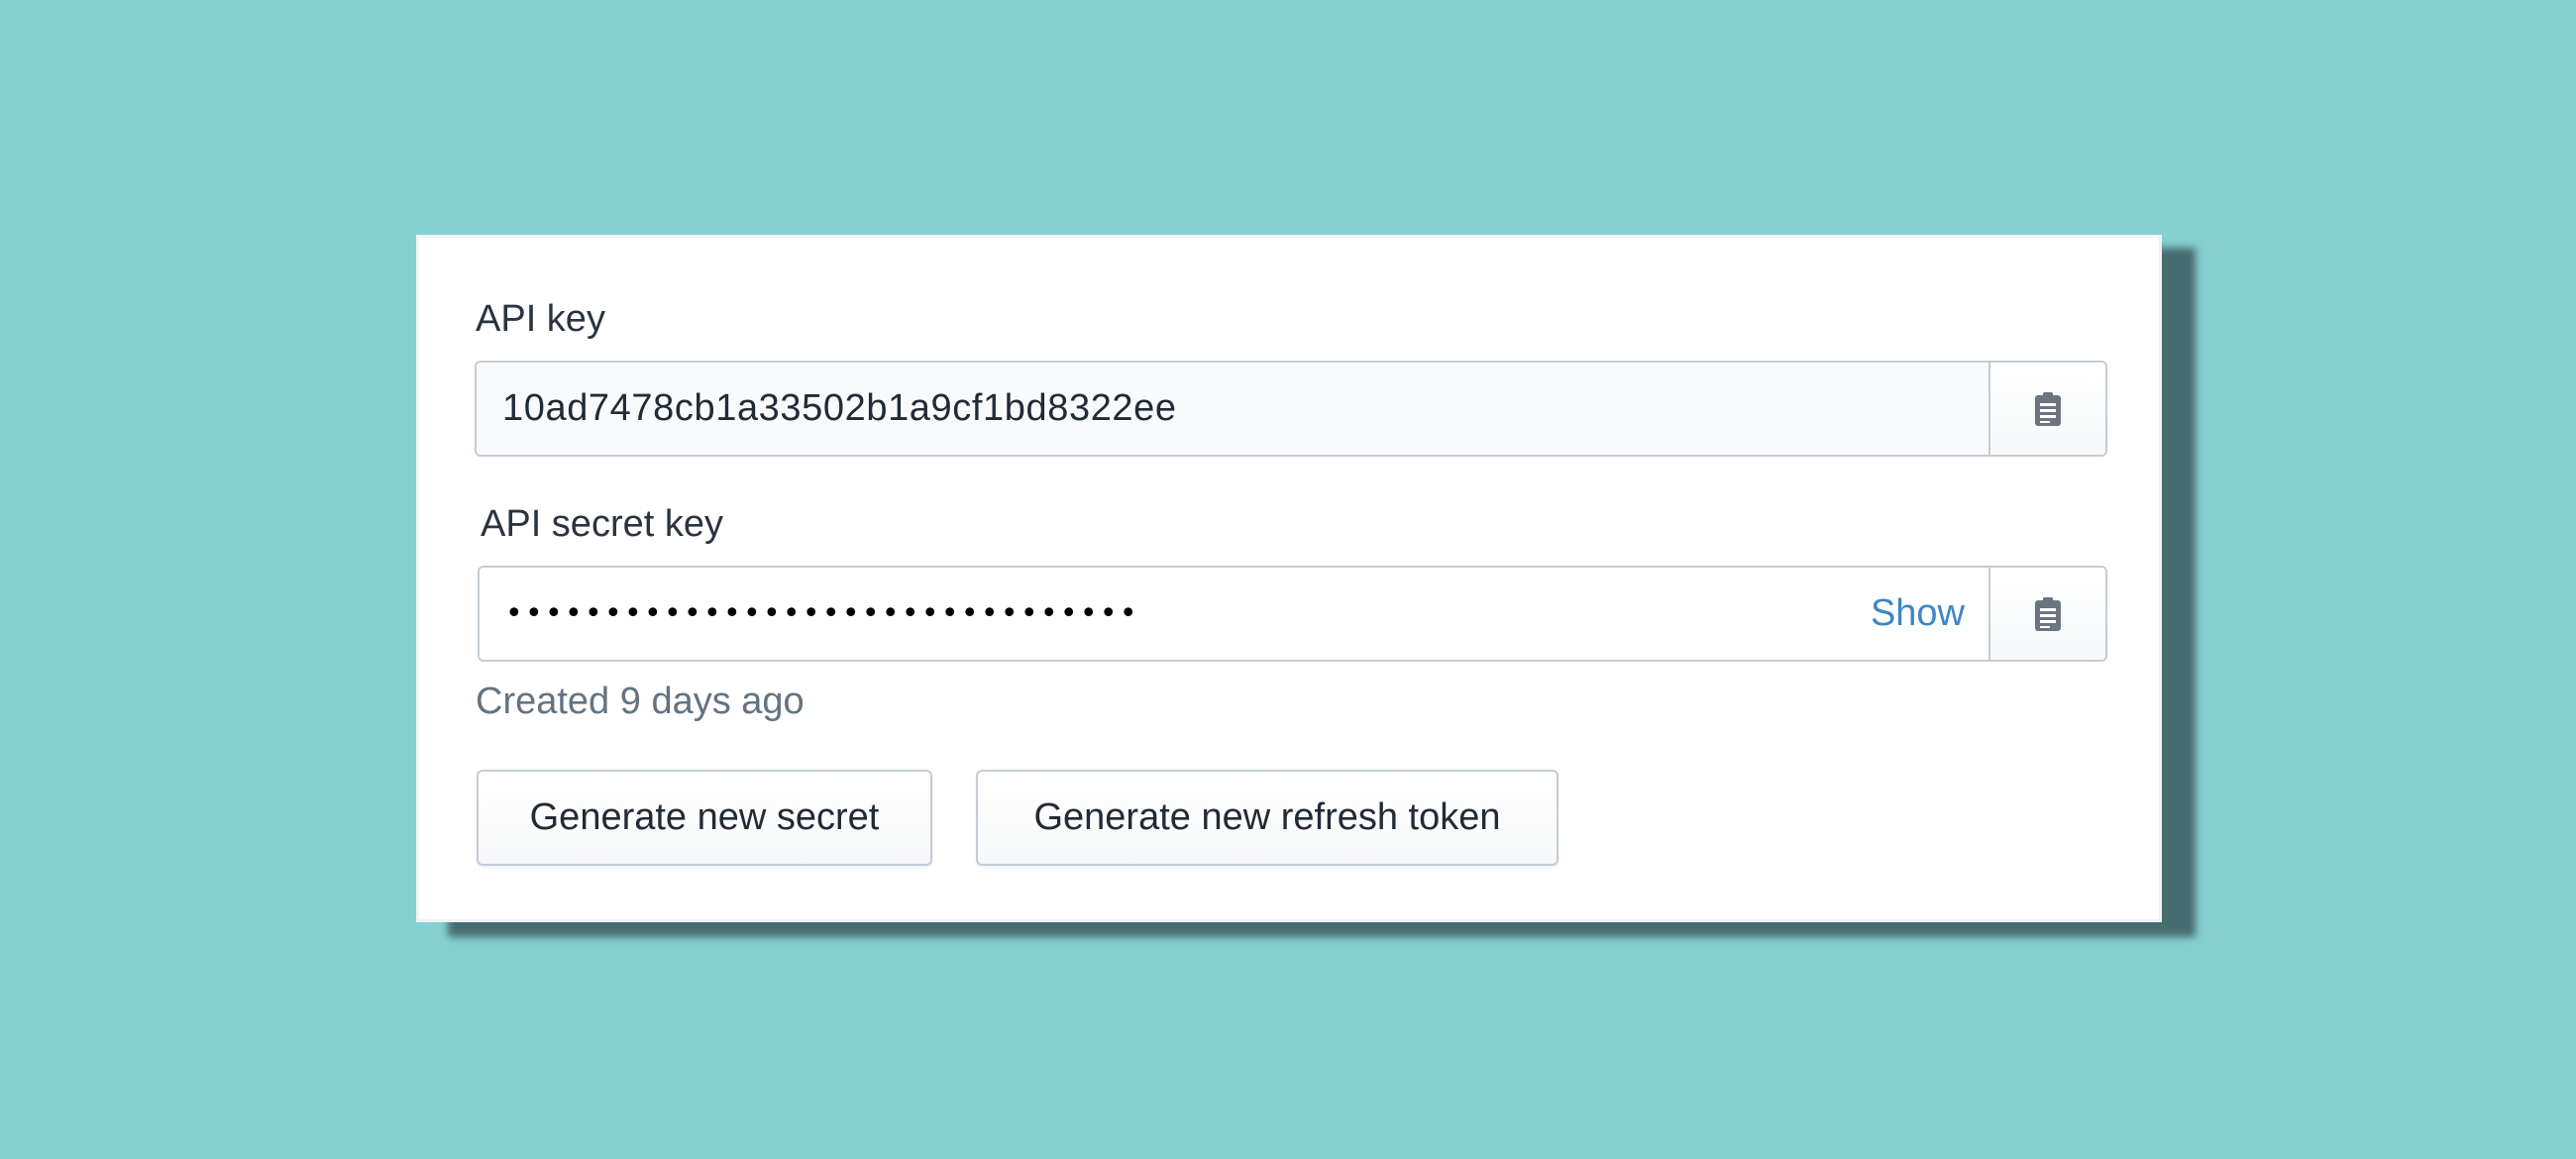 The height and width of the screenshot is (1159, 2576). Describe the element at coordinates (1234, 614) in the screenshot. I see `api-secret-input: •••••••••••••••••••••••••••••••• Show` at that location.